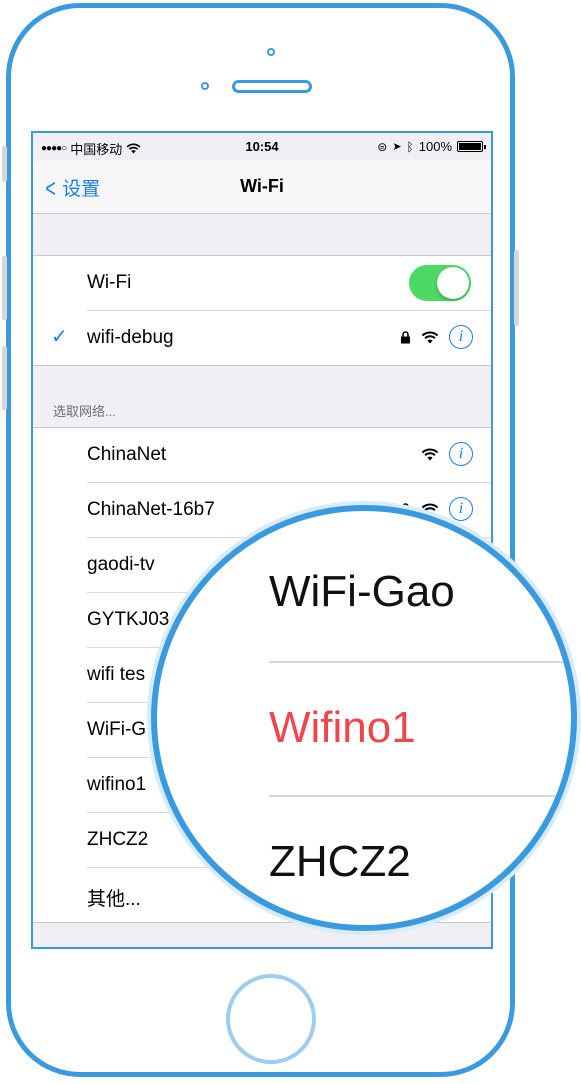  What do you see at coordinates (397, 147) in the screenshot?
I see `location-icon: ➤` at bounding box center [397, 147].